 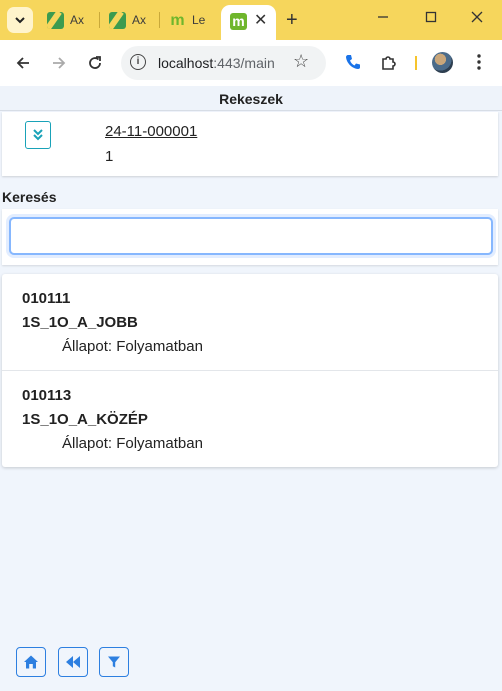 I want to click on search-panel, so click(x=250, y=237).